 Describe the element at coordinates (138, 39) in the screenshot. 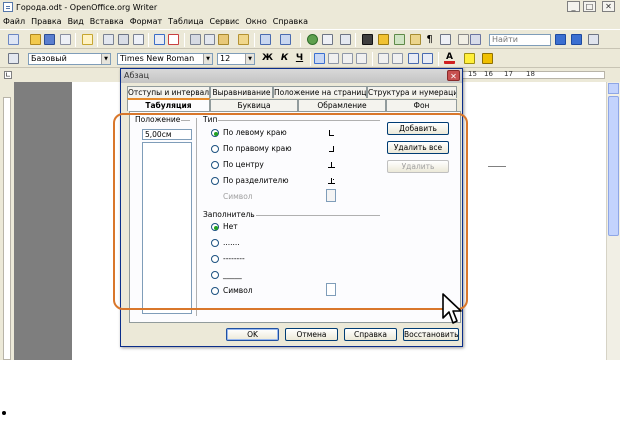

I see `page-preview-icon` at that location.